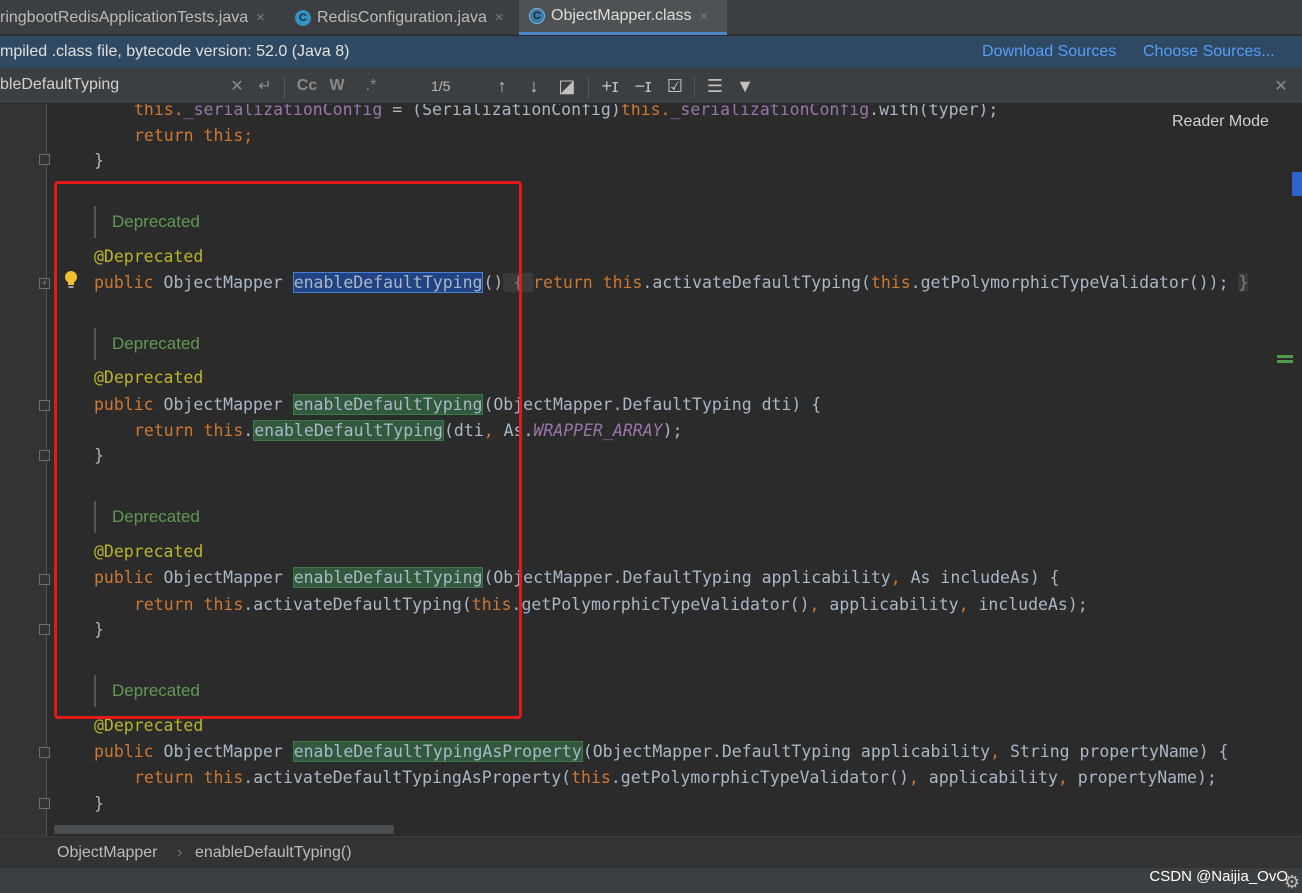  Describe the element at coordinates (745, 86) in the screenshot. I see `filter-icon: ▼` at that location.